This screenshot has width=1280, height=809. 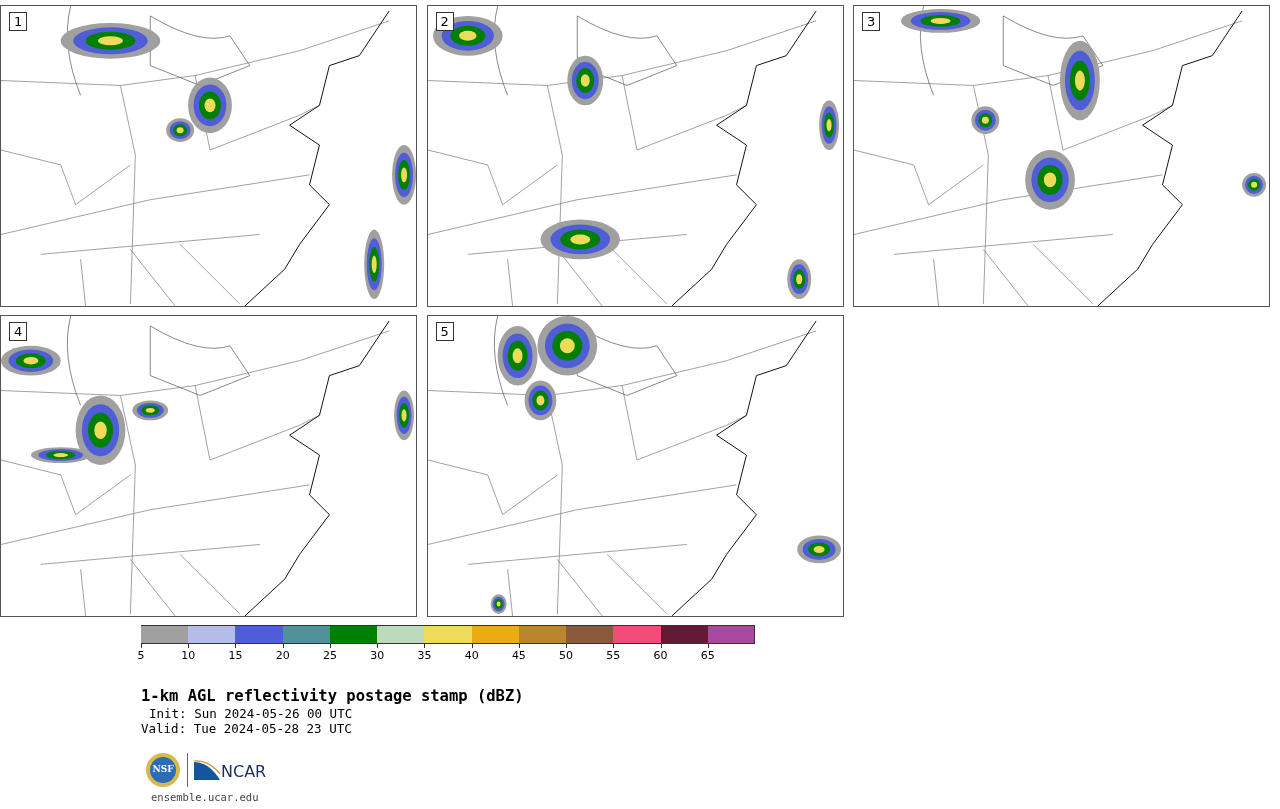 What do you see at coordinates (660, 655) in the screenshot?
I see `colorbar-tick-label: 60` at bounding box center [660, 655].